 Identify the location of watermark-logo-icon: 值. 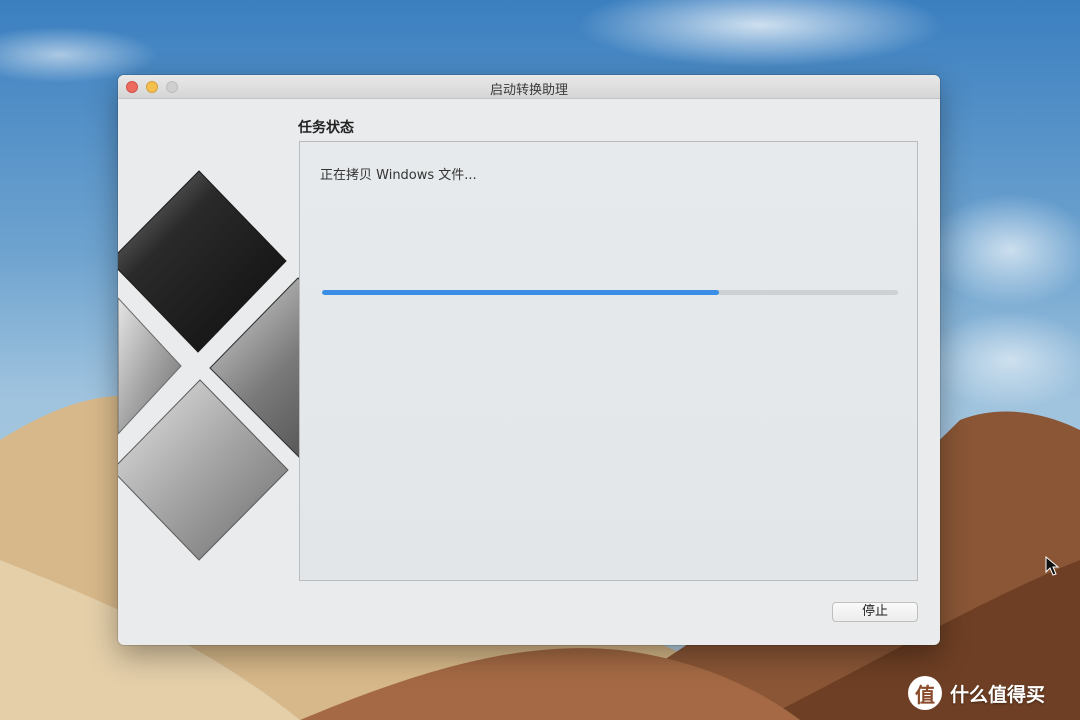
(925, 693).